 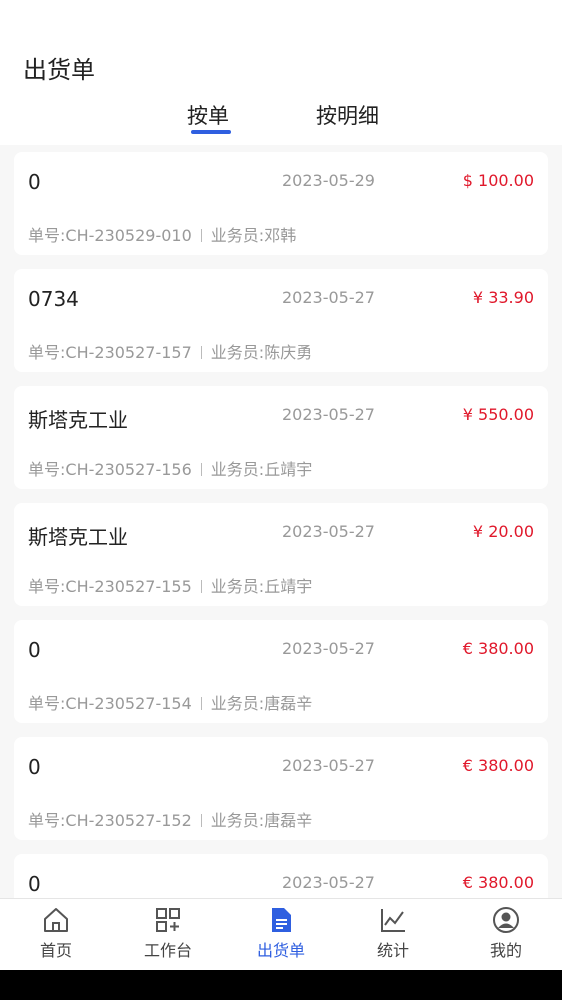 I want to click on customer-name: 0734, so click(x=53, y=299).